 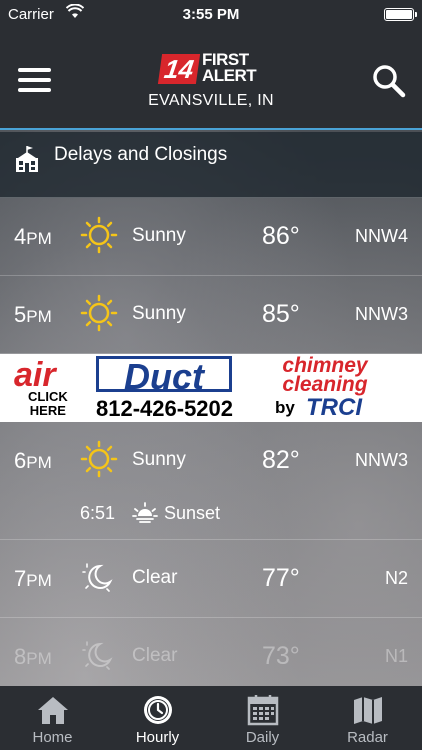 What do you see at coordinates (281, 578) in the screenshot?
I see `temperature-value: 77°` at bounding box center [281, 578].